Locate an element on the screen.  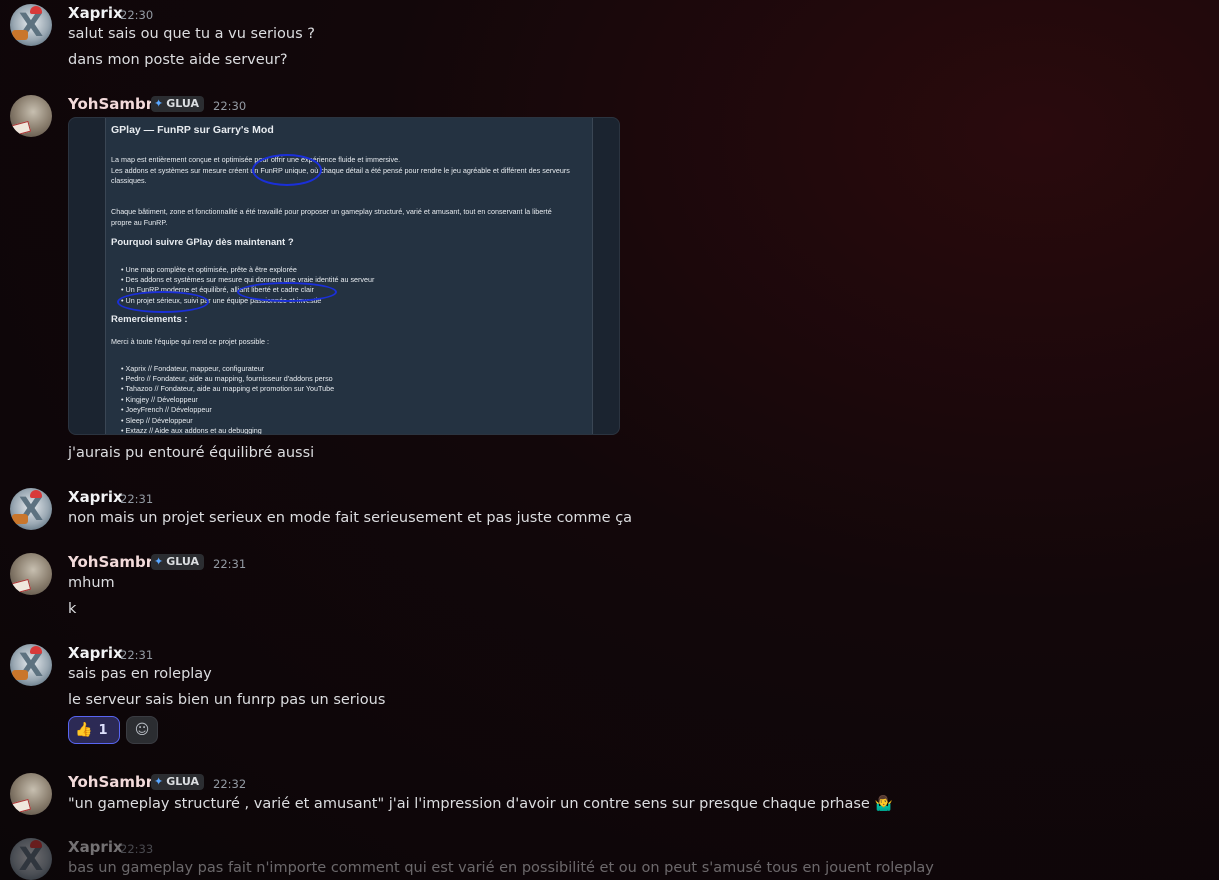
reaction-thumbs-up: 👍 1 is located at coordinates (94, 730).